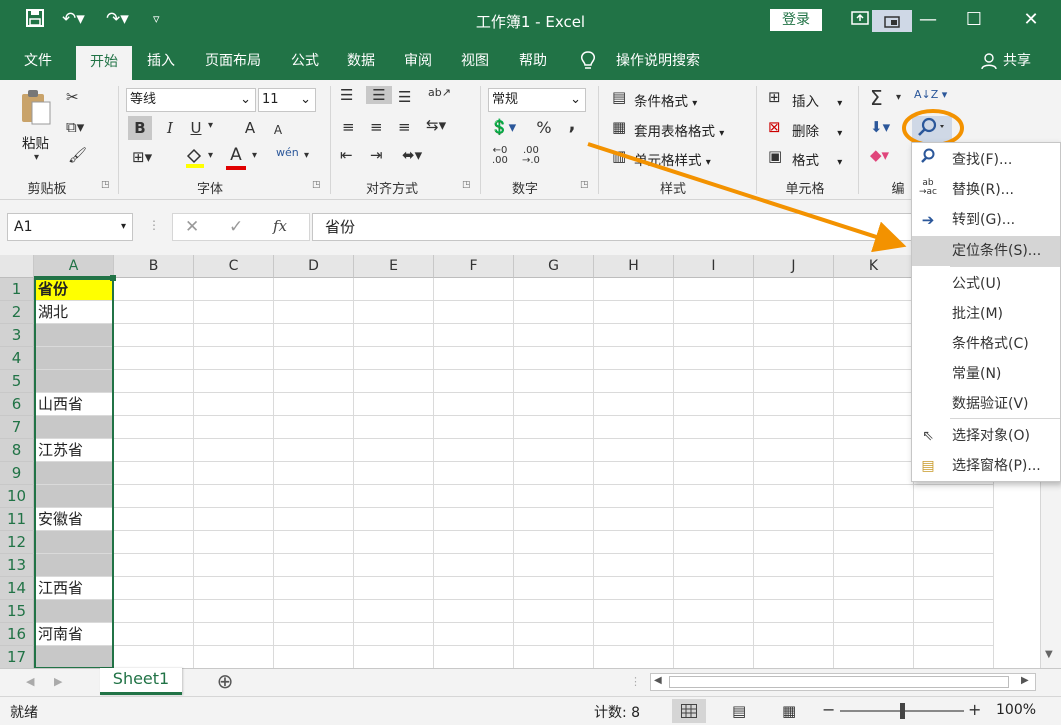 The width and height of the screenshot is (1061, 727). Describe the element at coordinates (225, 681) in the screenshot. I see `add-sheet-button: ⊕` at that location.